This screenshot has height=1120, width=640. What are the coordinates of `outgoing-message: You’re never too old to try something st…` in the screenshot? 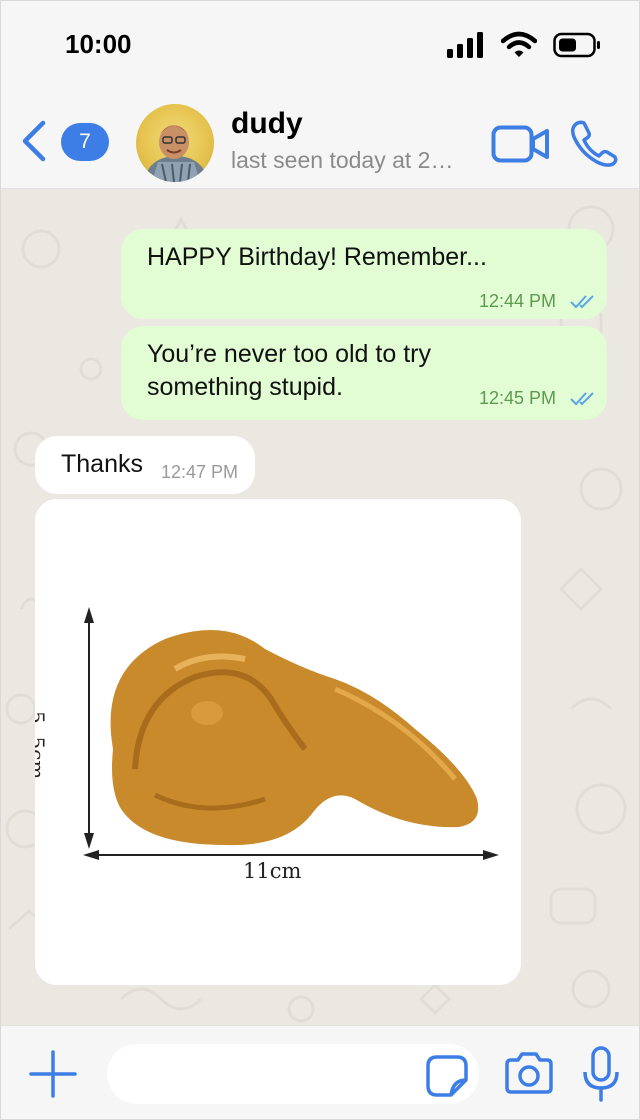 It's located at (364, 373).